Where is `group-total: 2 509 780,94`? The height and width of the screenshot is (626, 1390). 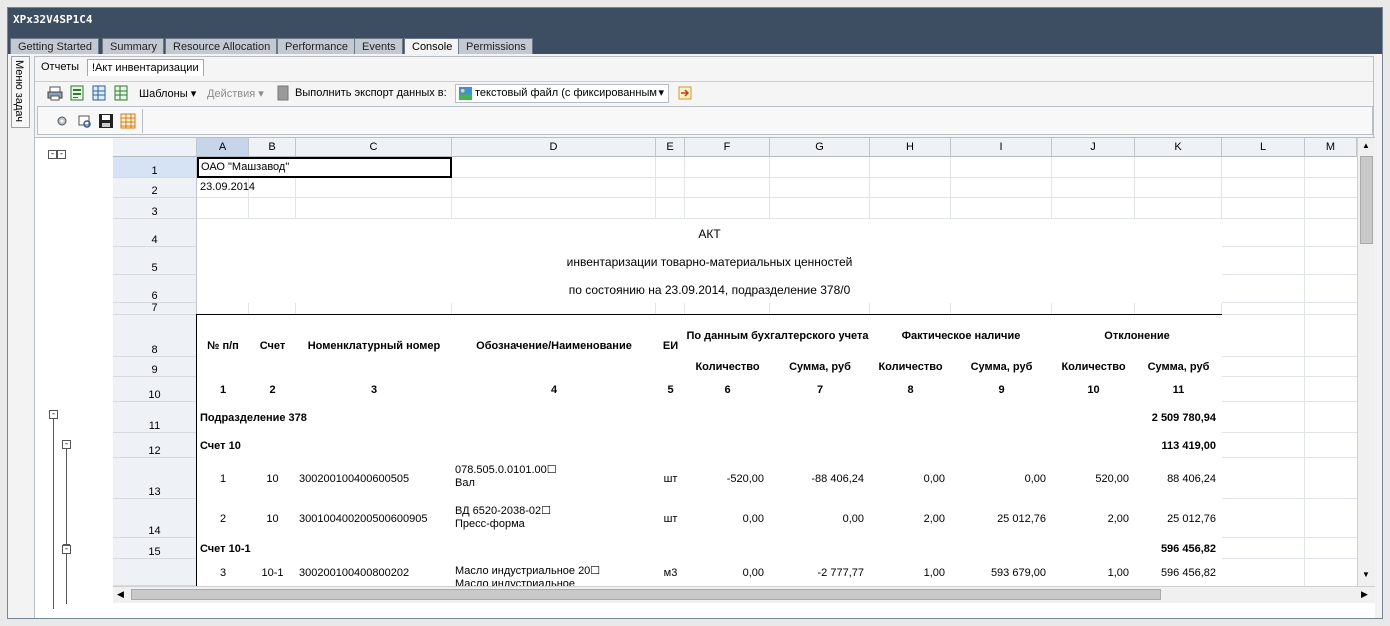 group-total: 2 509 780,94 is located at coordinates (1178, 417).